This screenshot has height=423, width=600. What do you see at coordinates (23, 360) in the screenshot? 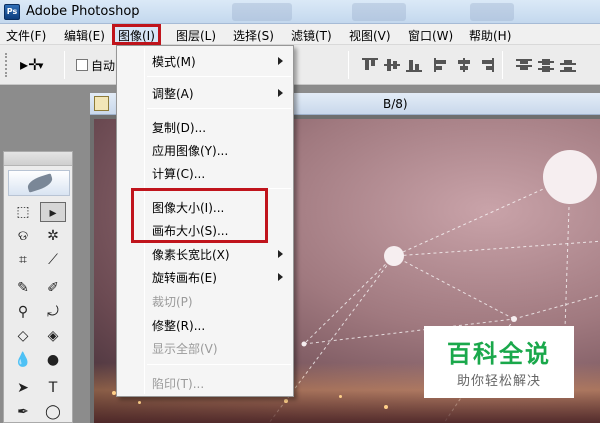
I see `blur-tool-icon: 💧` at bounding box center [23, 360].